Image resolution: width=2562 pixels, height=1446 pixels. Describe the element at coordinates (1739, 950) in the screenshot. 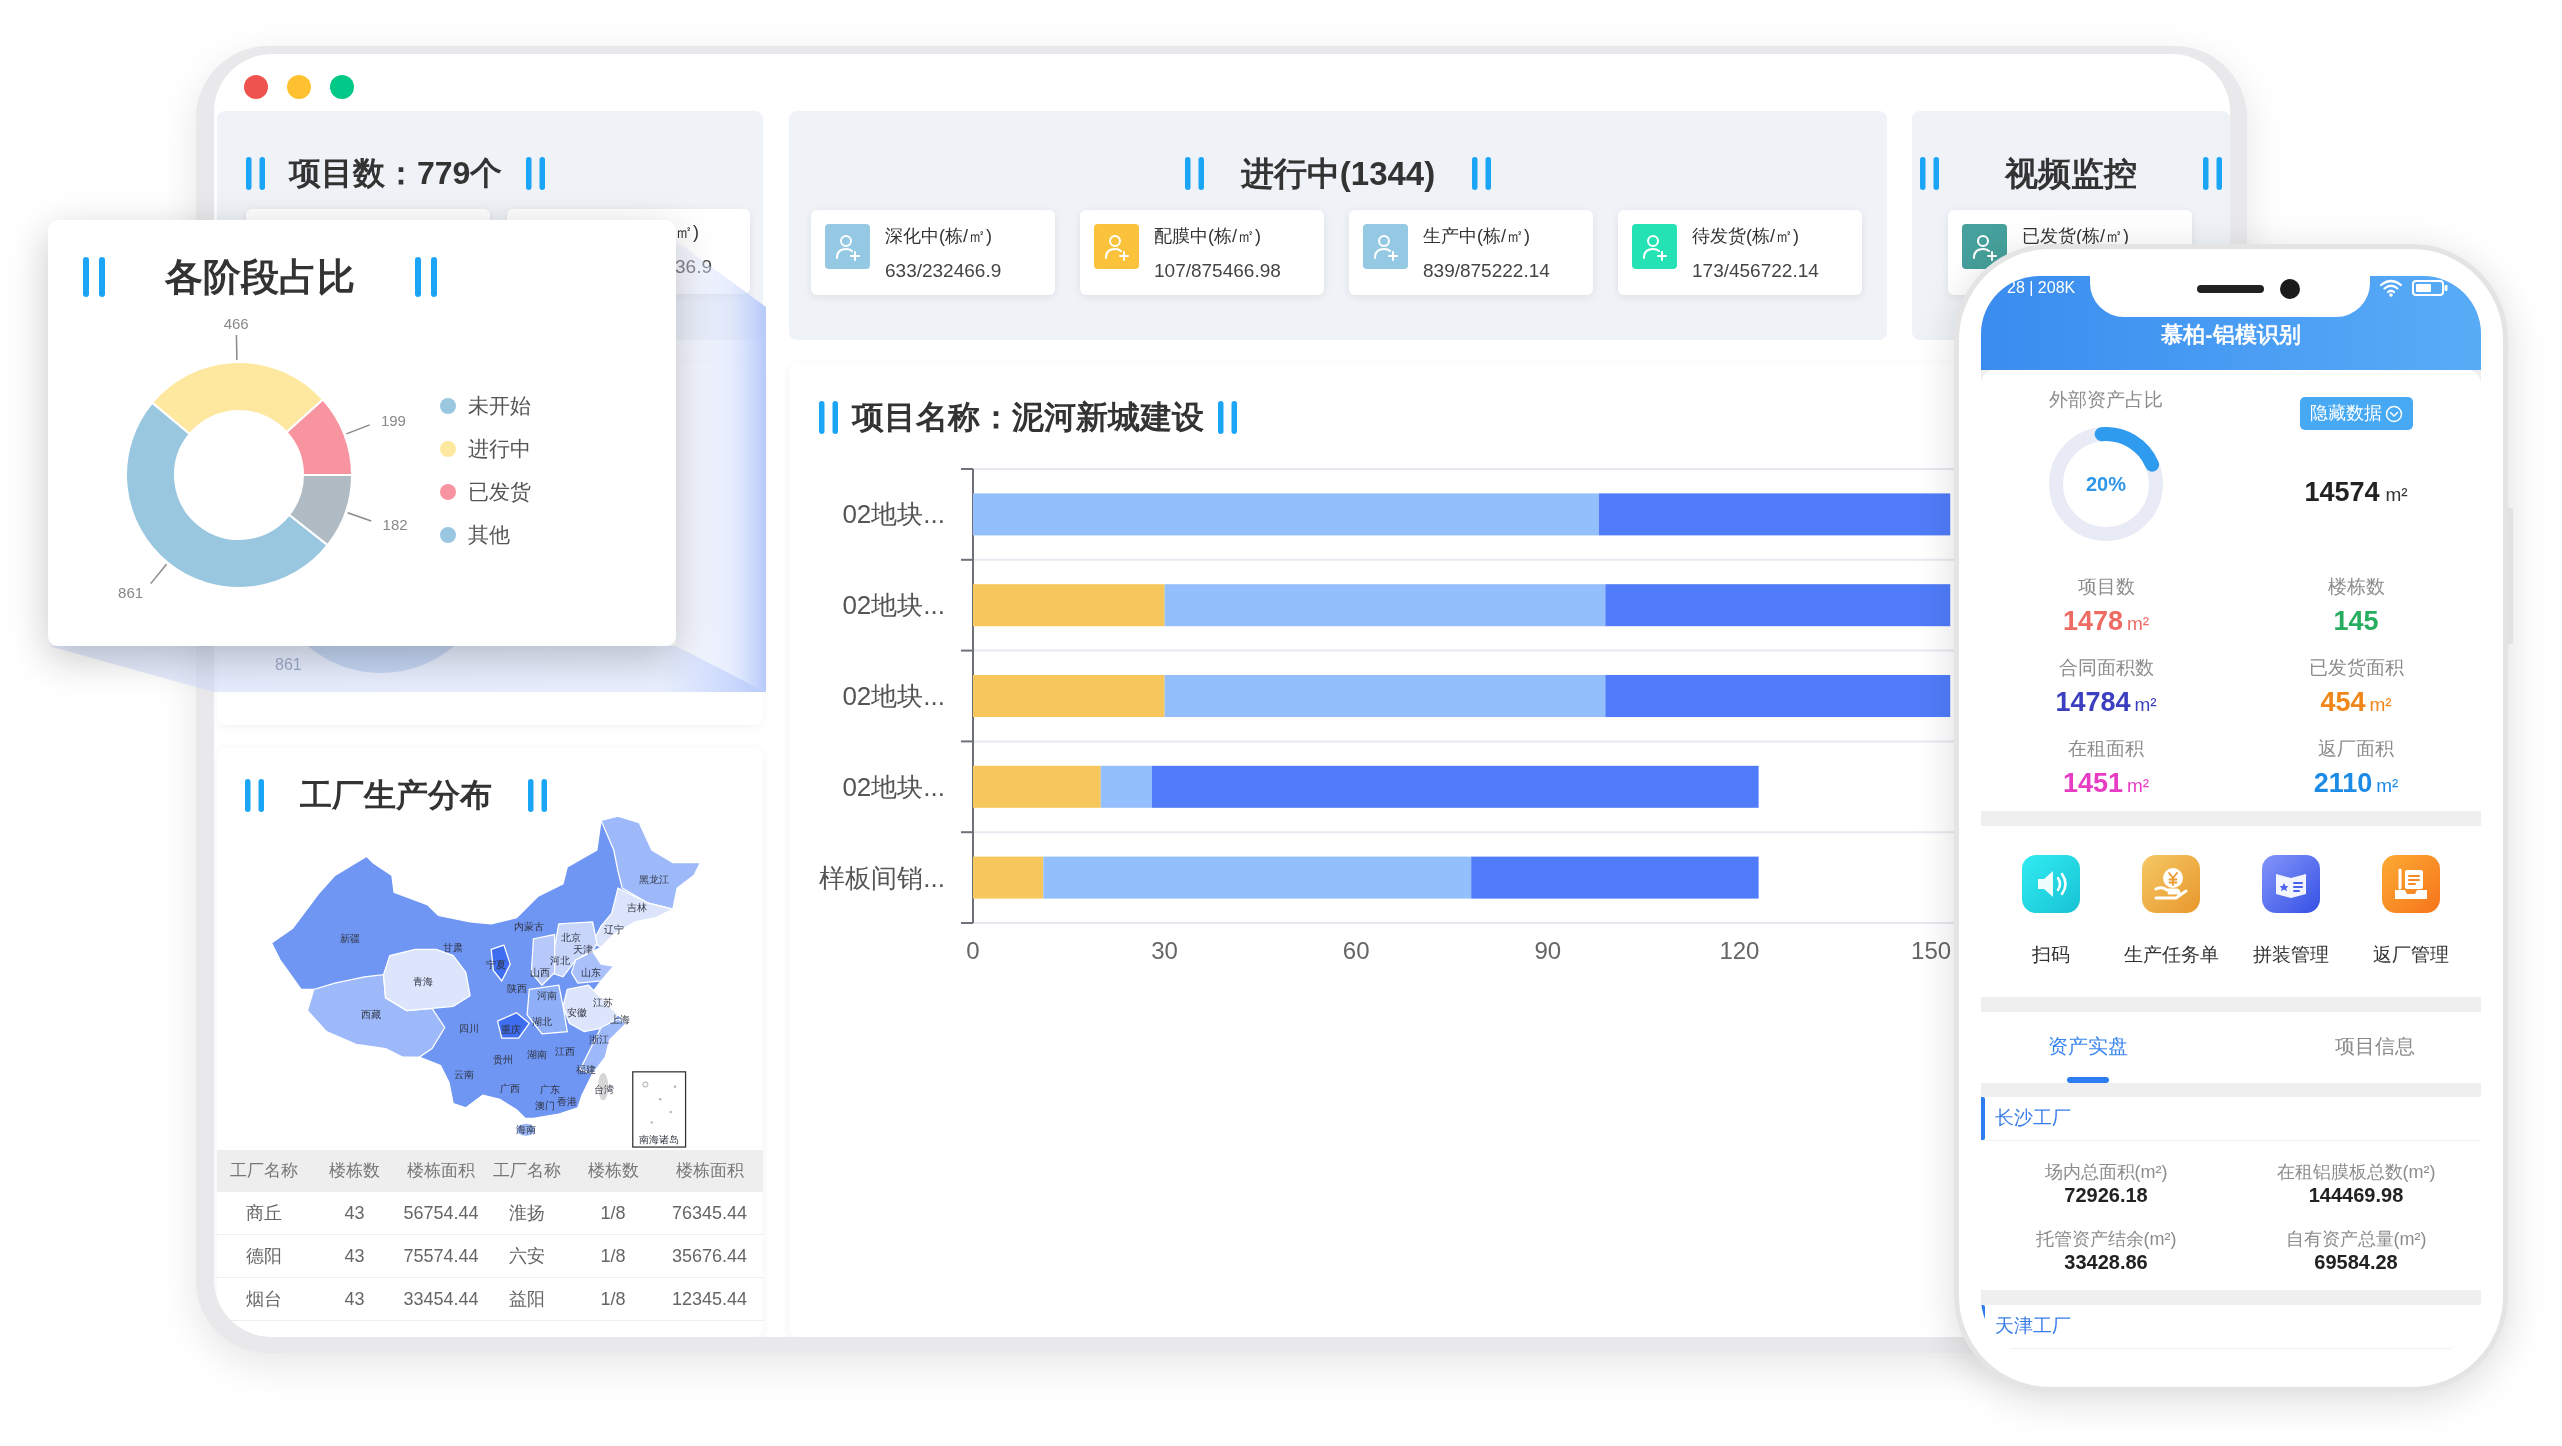

I see `tick-label: 120` at that location.